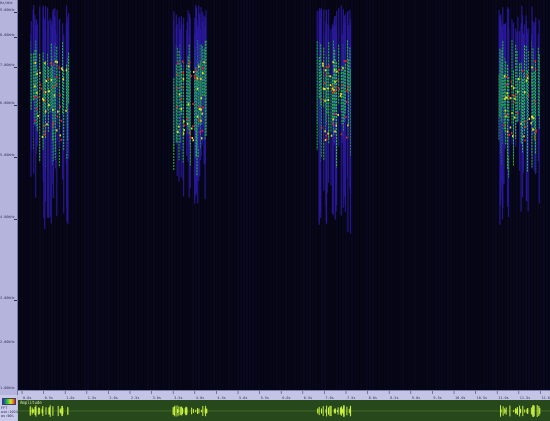 Image resolution: width=550 pixels, height=421 pixels. I want to click on freq-tick-label: 7.00kHz, so click(7, 65).